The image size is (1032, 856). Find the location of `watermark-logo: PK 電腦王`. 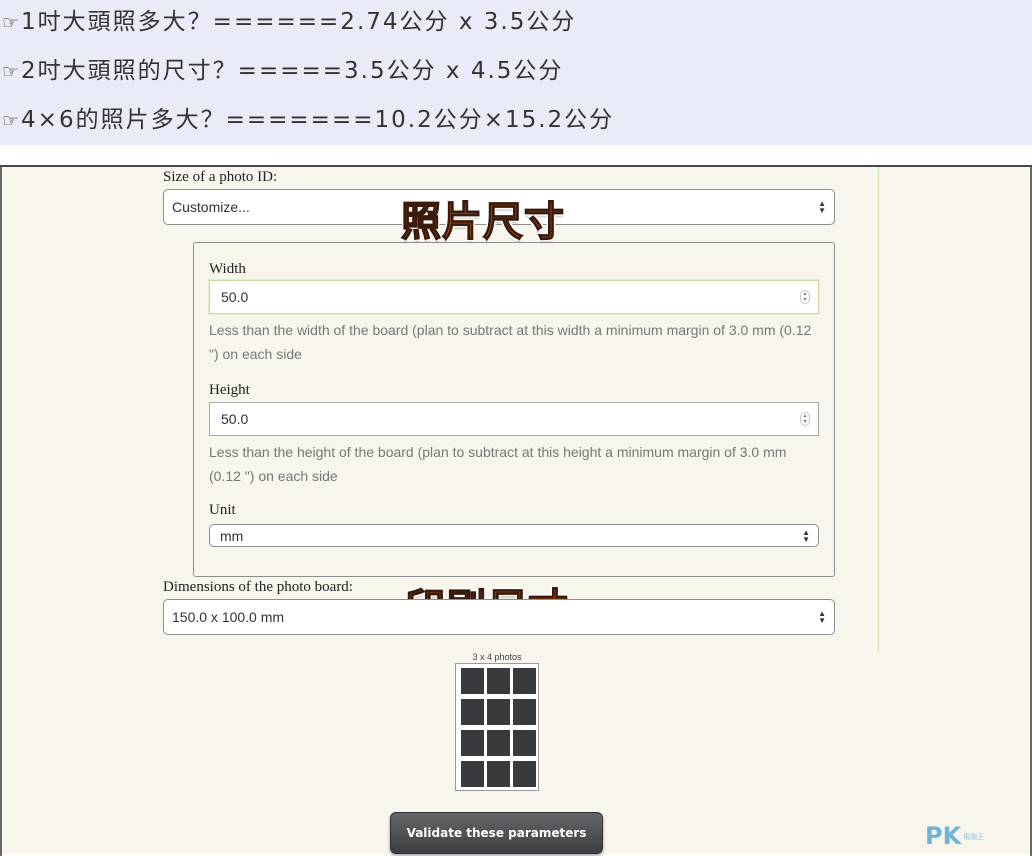

watermark-logo: PK 電腦王 is located at coordinates (954, 836).